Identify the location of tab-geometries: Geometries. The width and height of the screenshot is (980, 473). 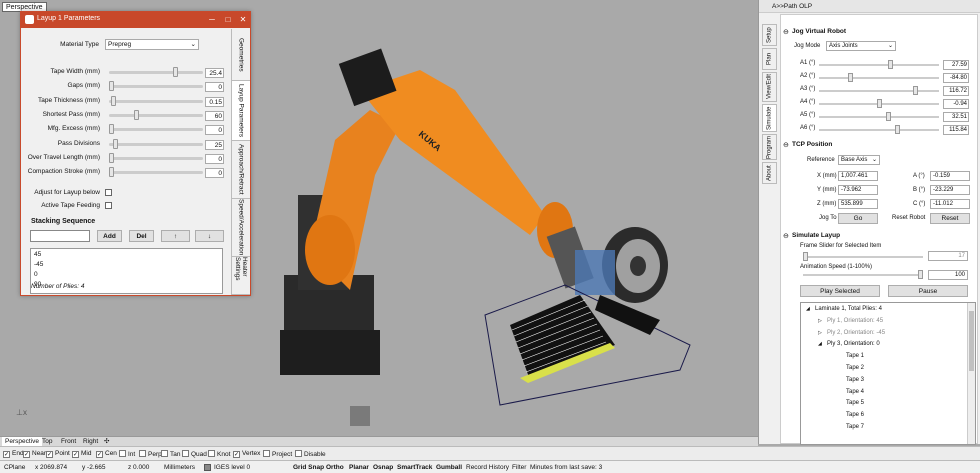
(240, 55).